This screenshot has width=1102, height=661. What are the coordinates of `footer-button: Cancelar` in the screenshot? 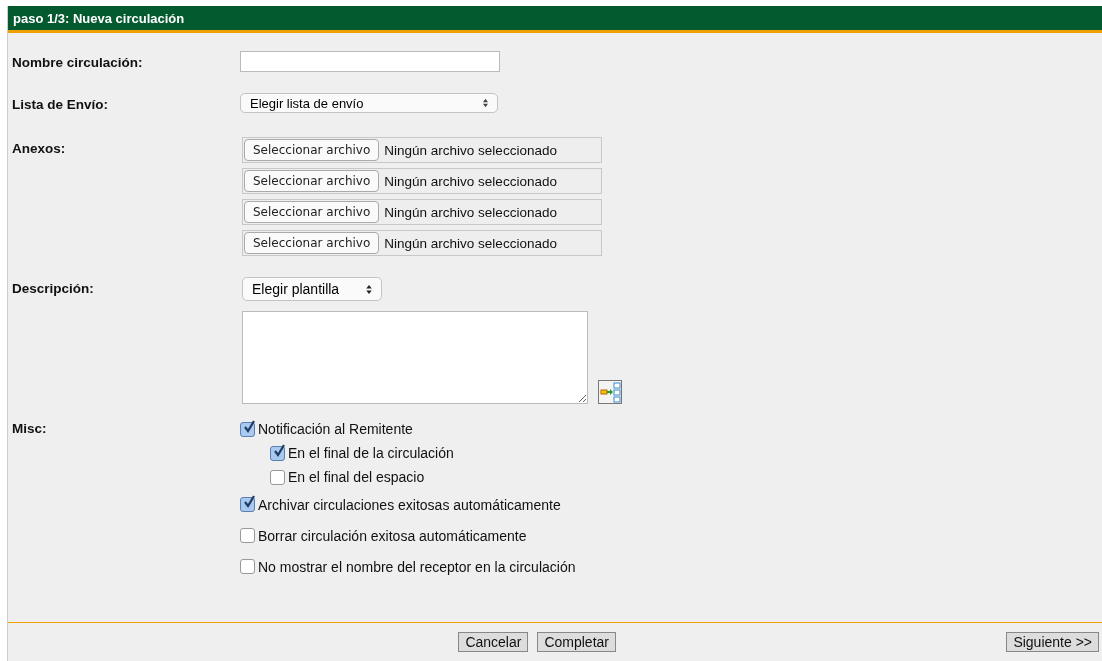 It's located at (493, 642).